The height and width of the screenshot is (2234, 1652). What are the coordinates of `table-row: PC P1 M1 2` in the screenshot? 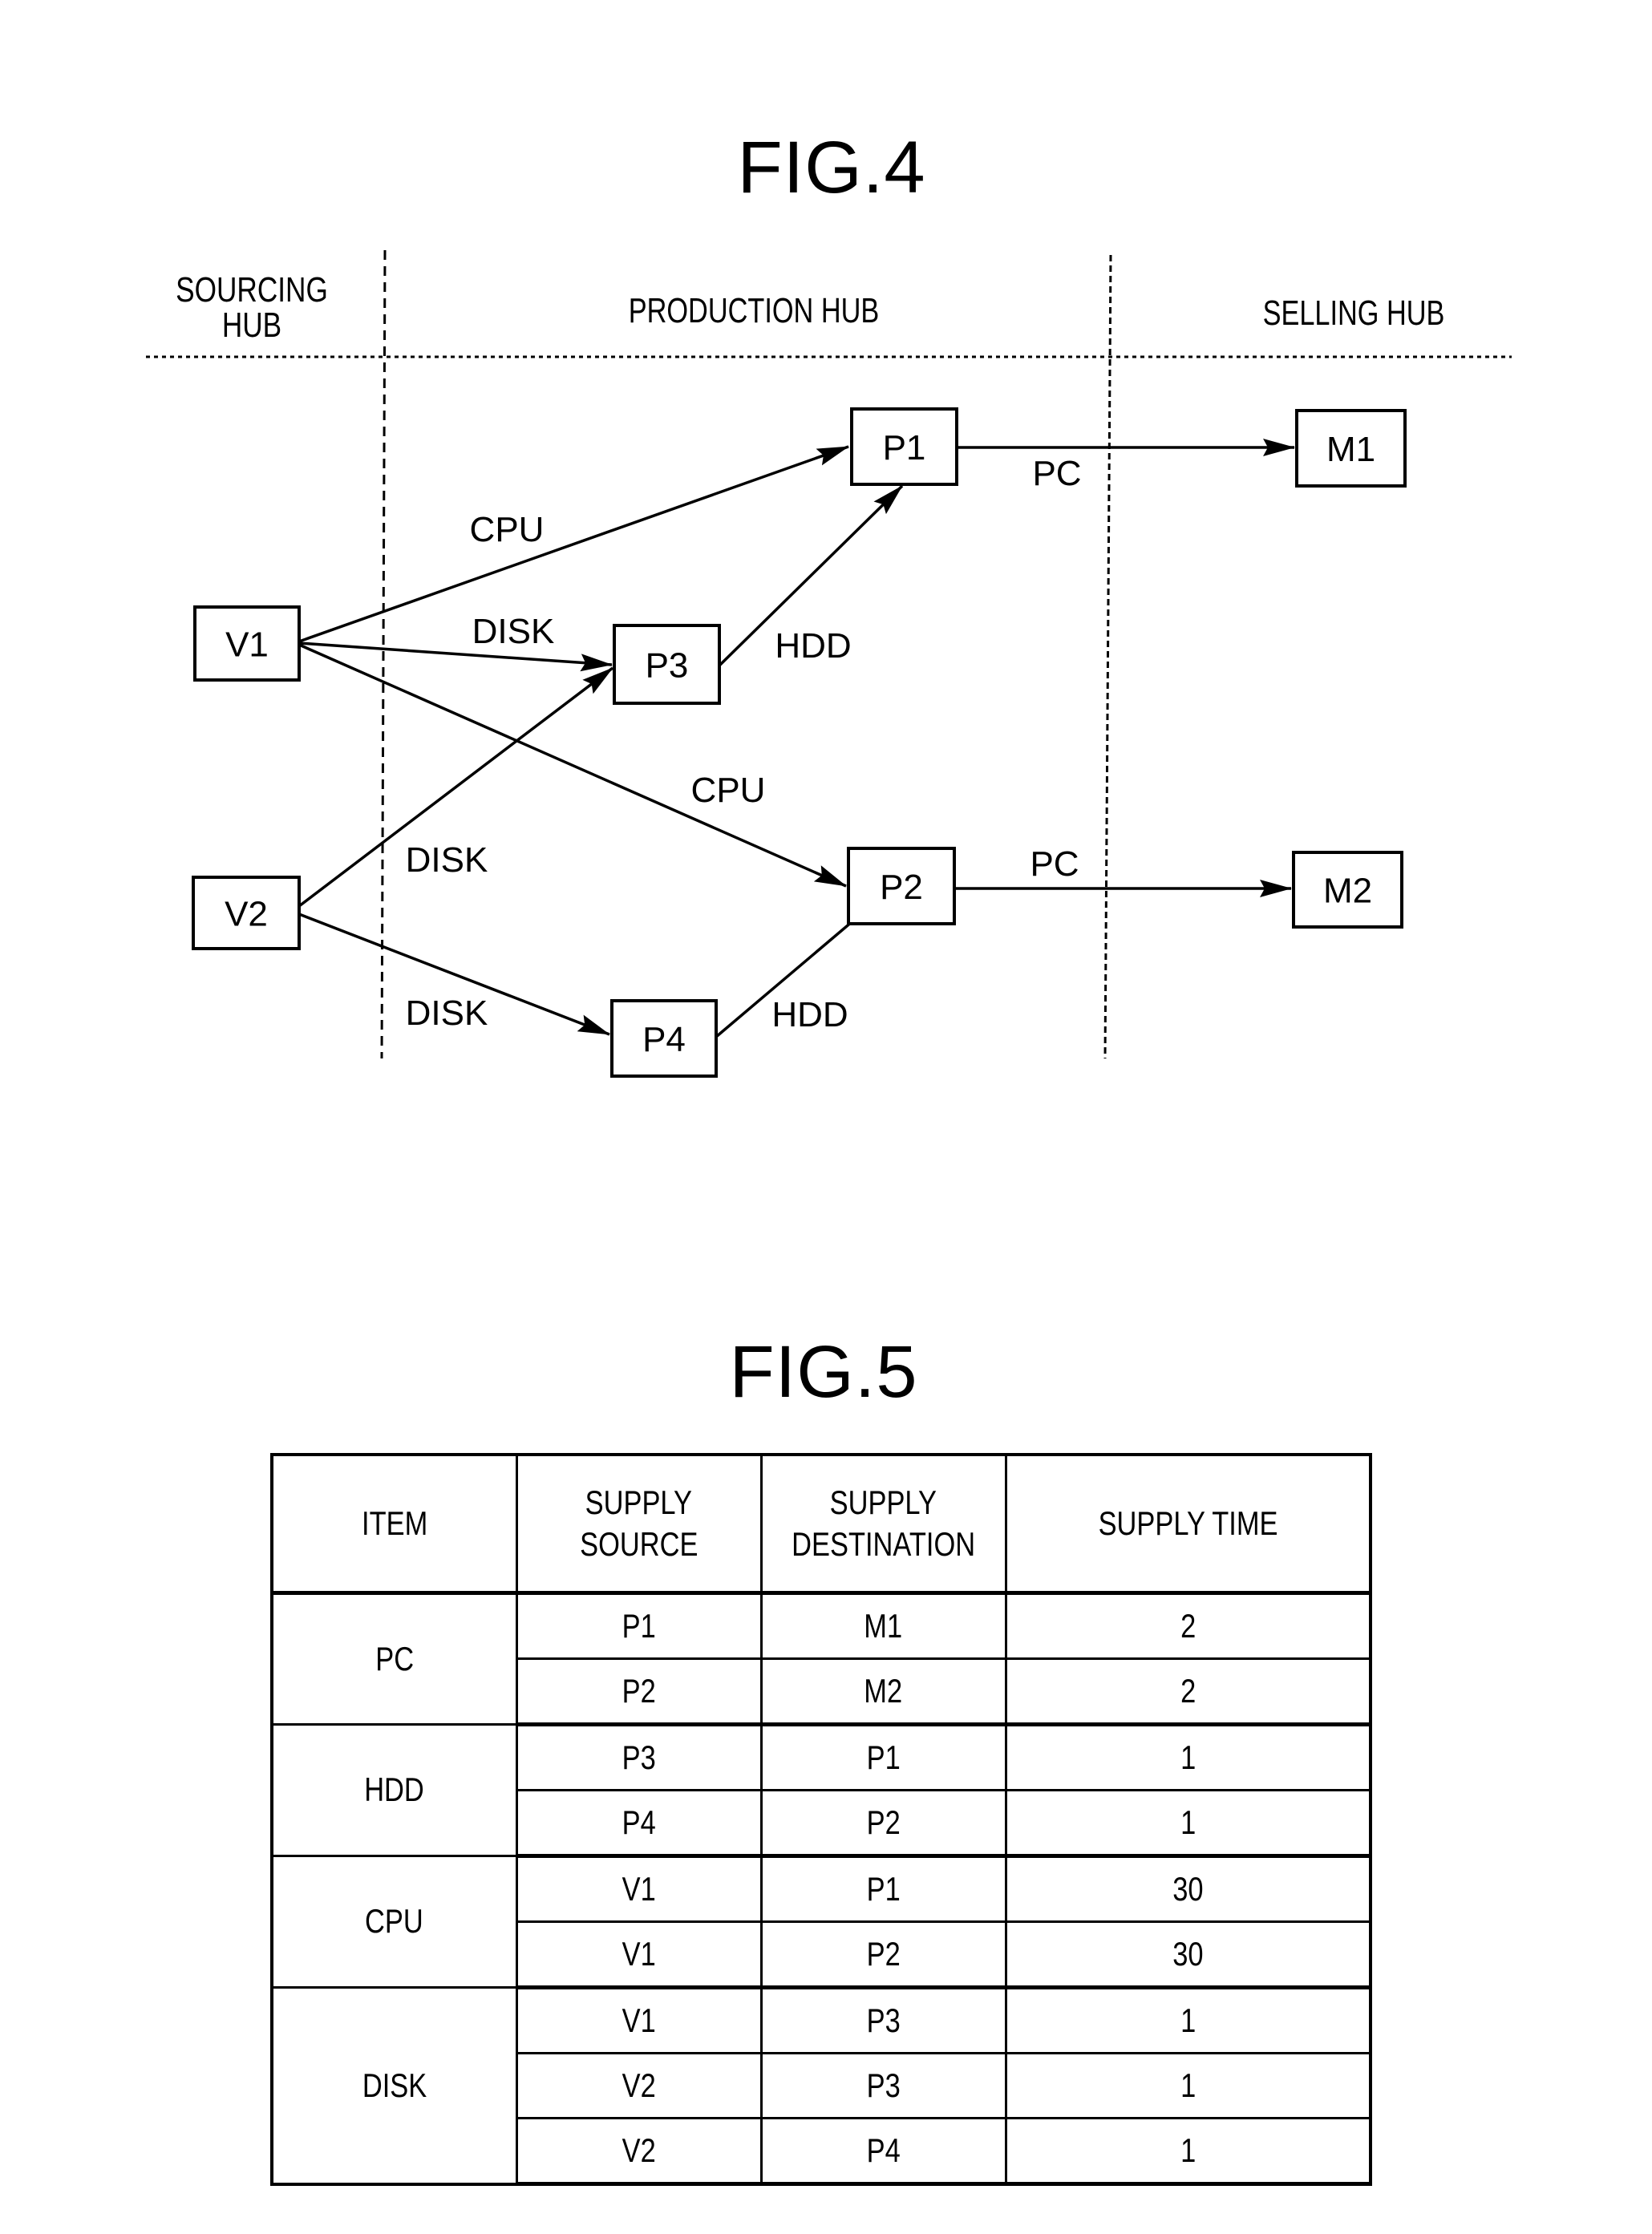 It's located at (821, 1659).